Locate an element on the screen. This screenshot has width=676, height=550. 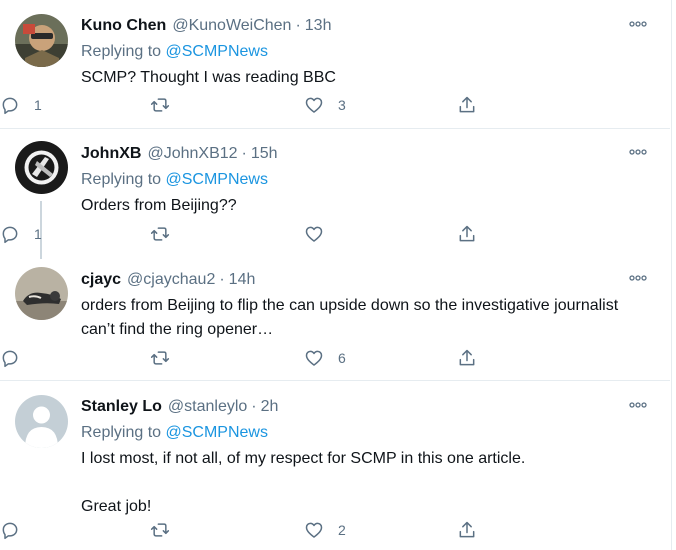
timestamp: 13h is located at coordinates (318, 26).